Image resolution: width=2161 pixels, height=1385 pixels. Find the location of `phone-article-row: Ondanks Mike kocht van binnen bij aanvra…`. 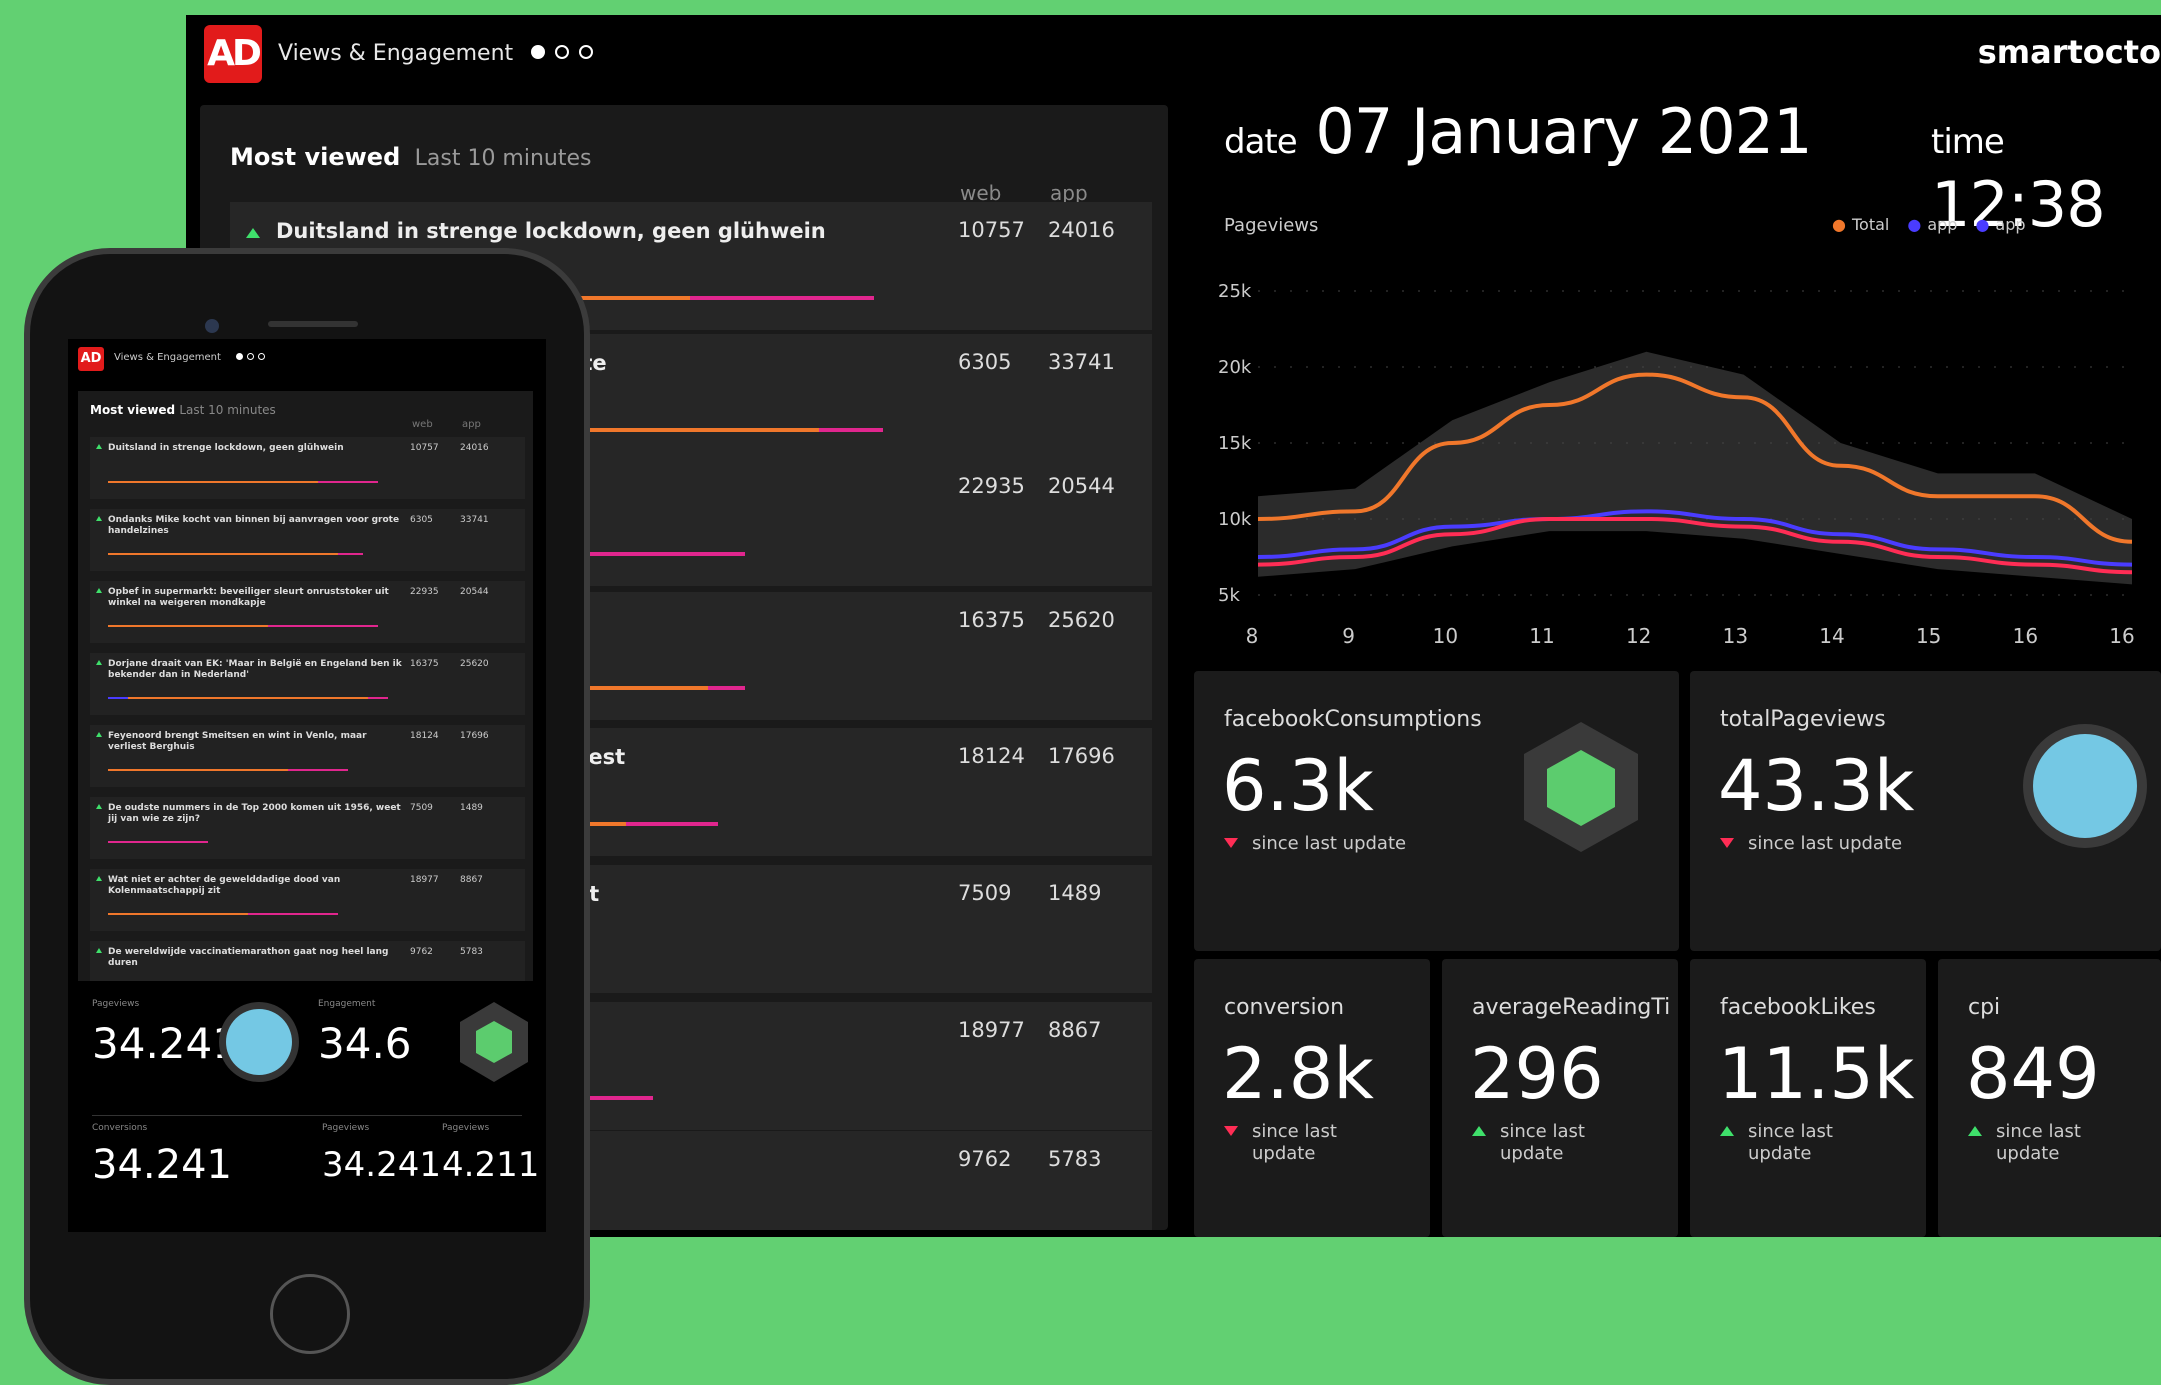

phone-article-row: Ondanks Mike kocht van binnen bij aanvra… is located at coordinates (307, 540).